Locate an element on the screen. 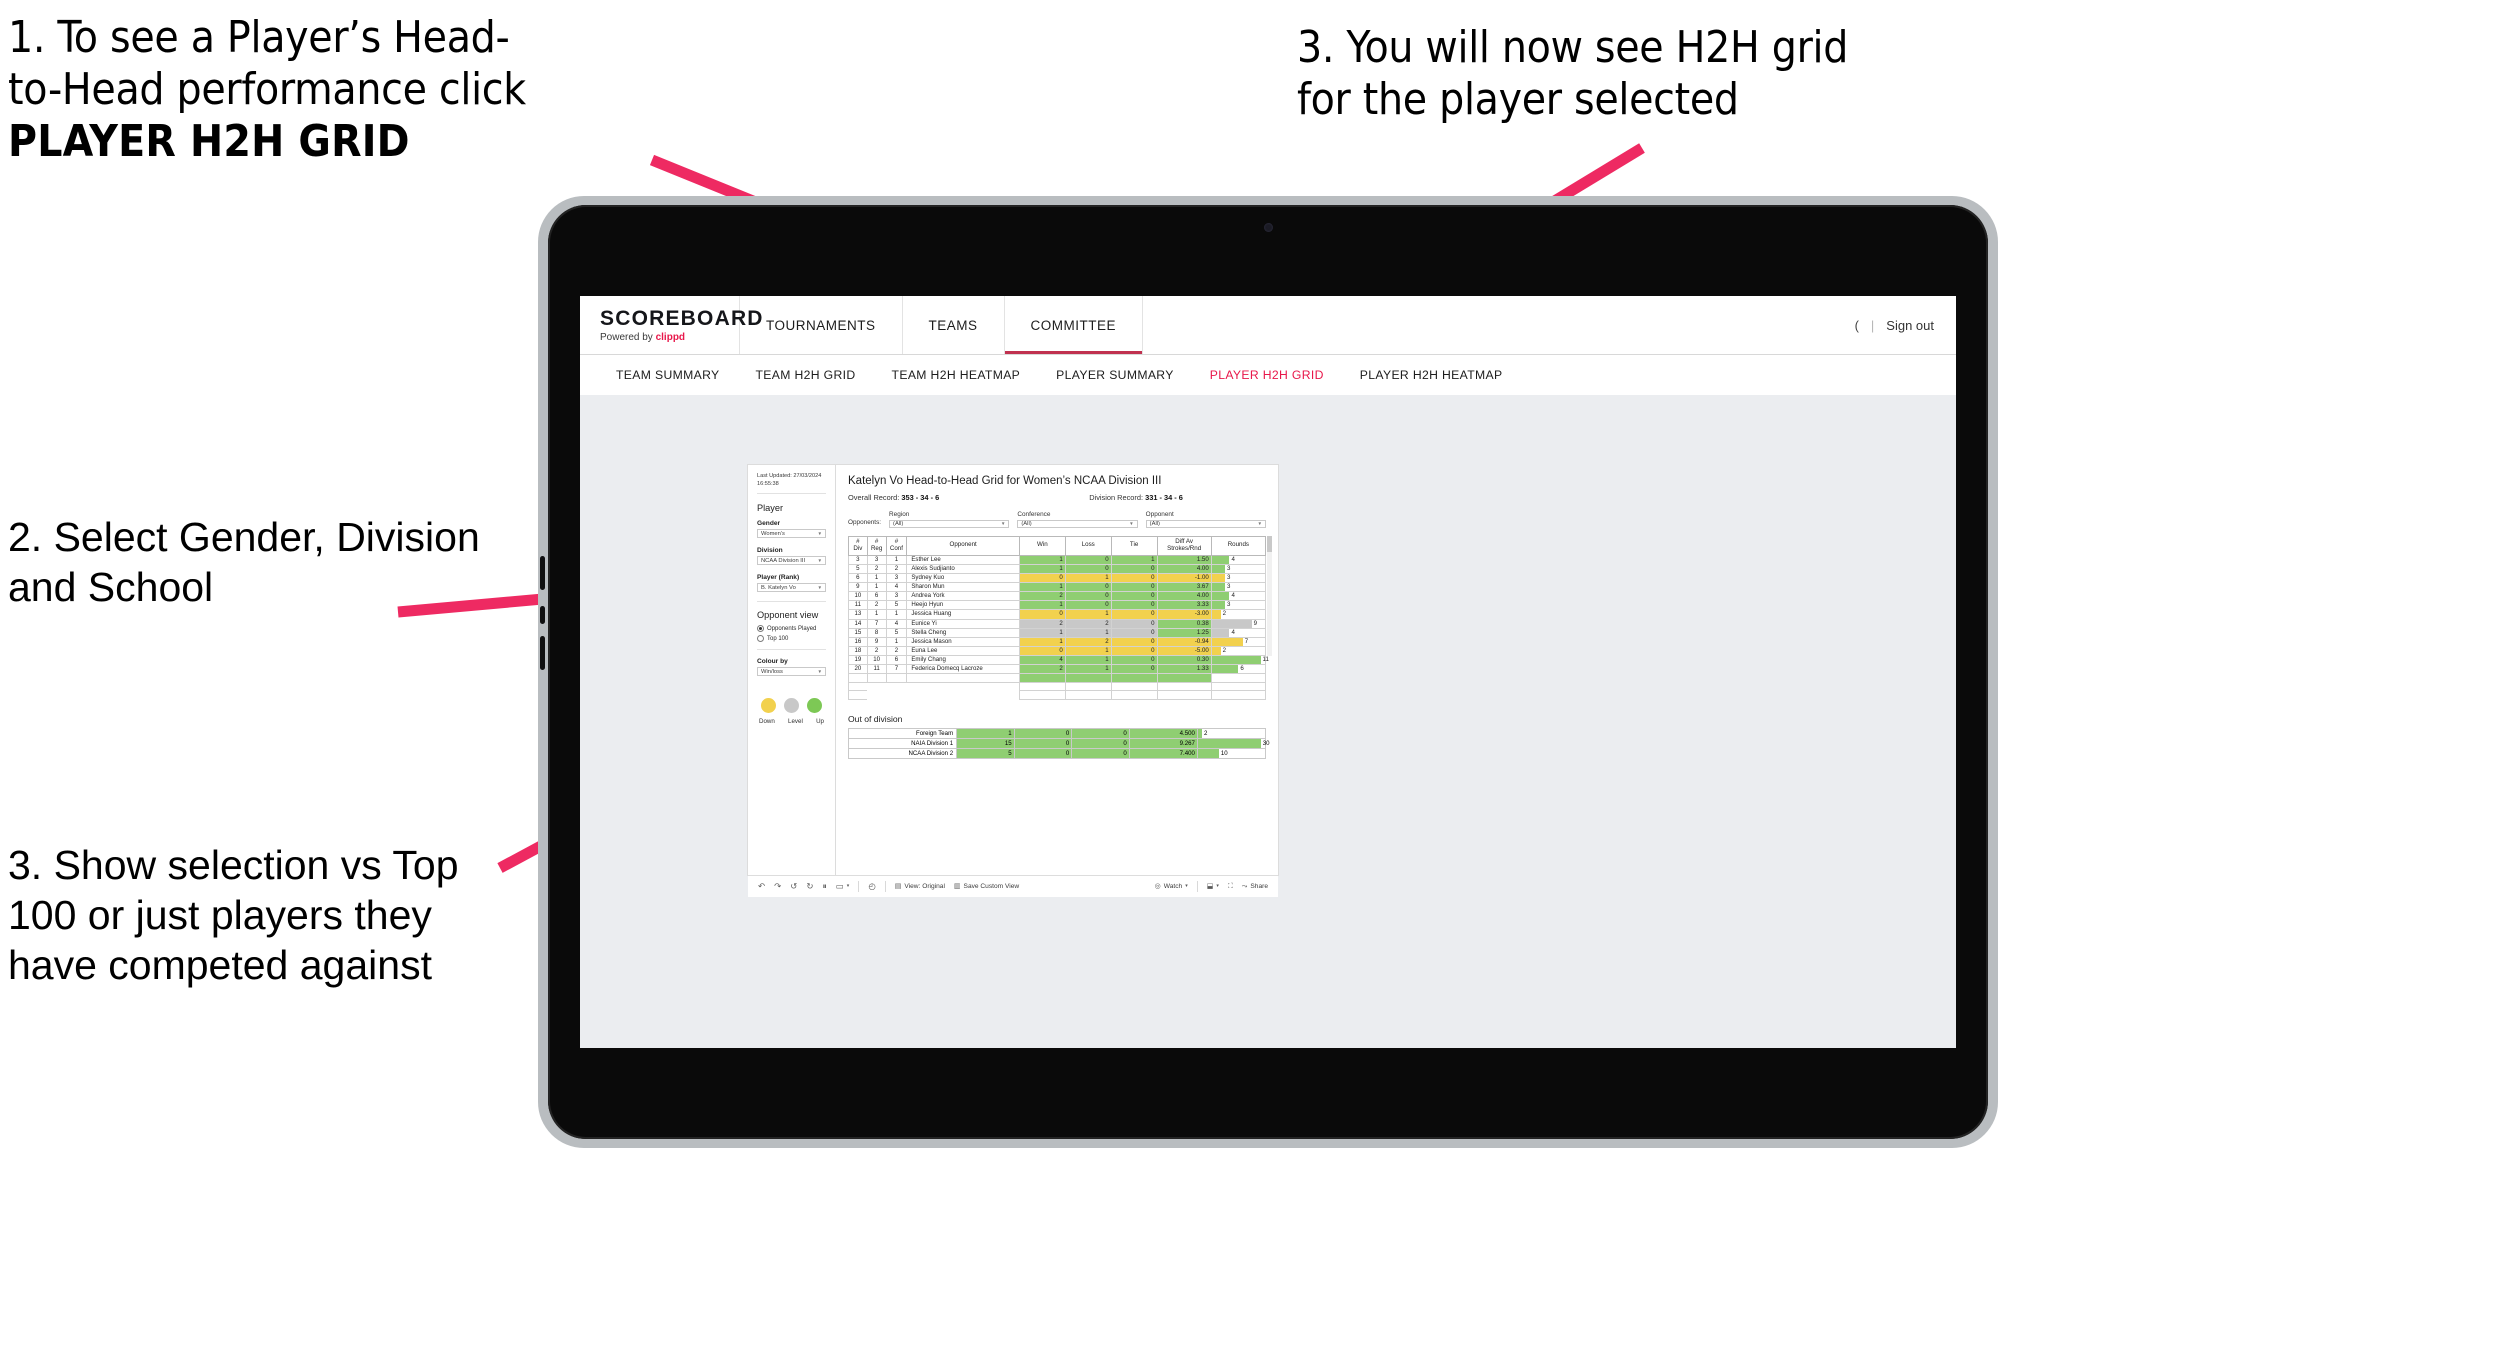 This screenshot has width=2512, height=1352. download-button: ⬓ ▾ is located at coordinates (1213, 886).